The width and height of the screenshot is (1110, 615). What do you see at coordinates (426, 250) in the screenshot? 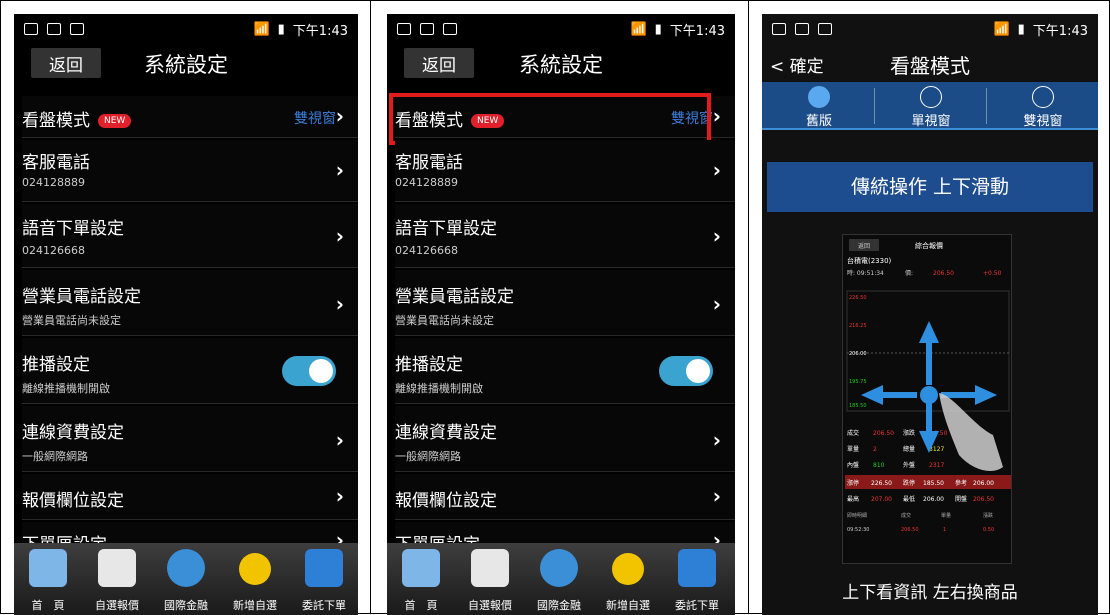
I see `row-sub: 024126668` at bounding box center [426, 250].